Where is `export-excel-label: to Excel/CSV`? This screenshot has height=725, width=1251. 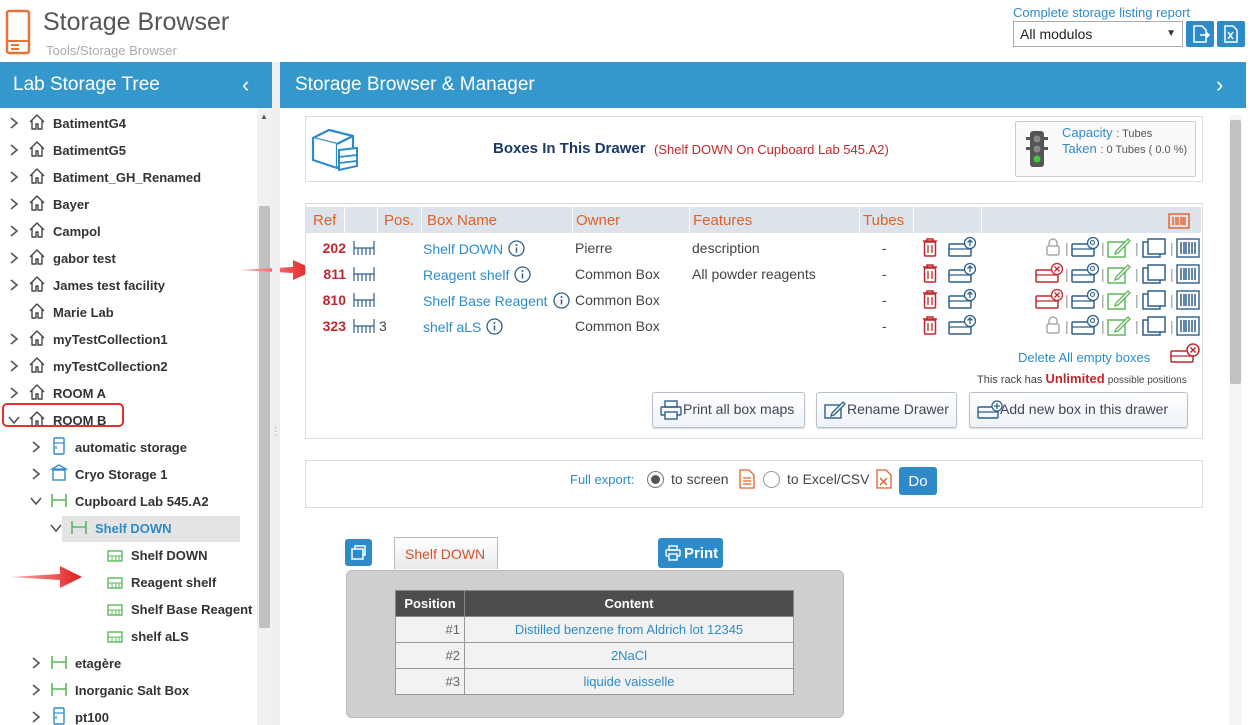
export-excel-label: to Excel/CSV is located at coordinates (828, 479).